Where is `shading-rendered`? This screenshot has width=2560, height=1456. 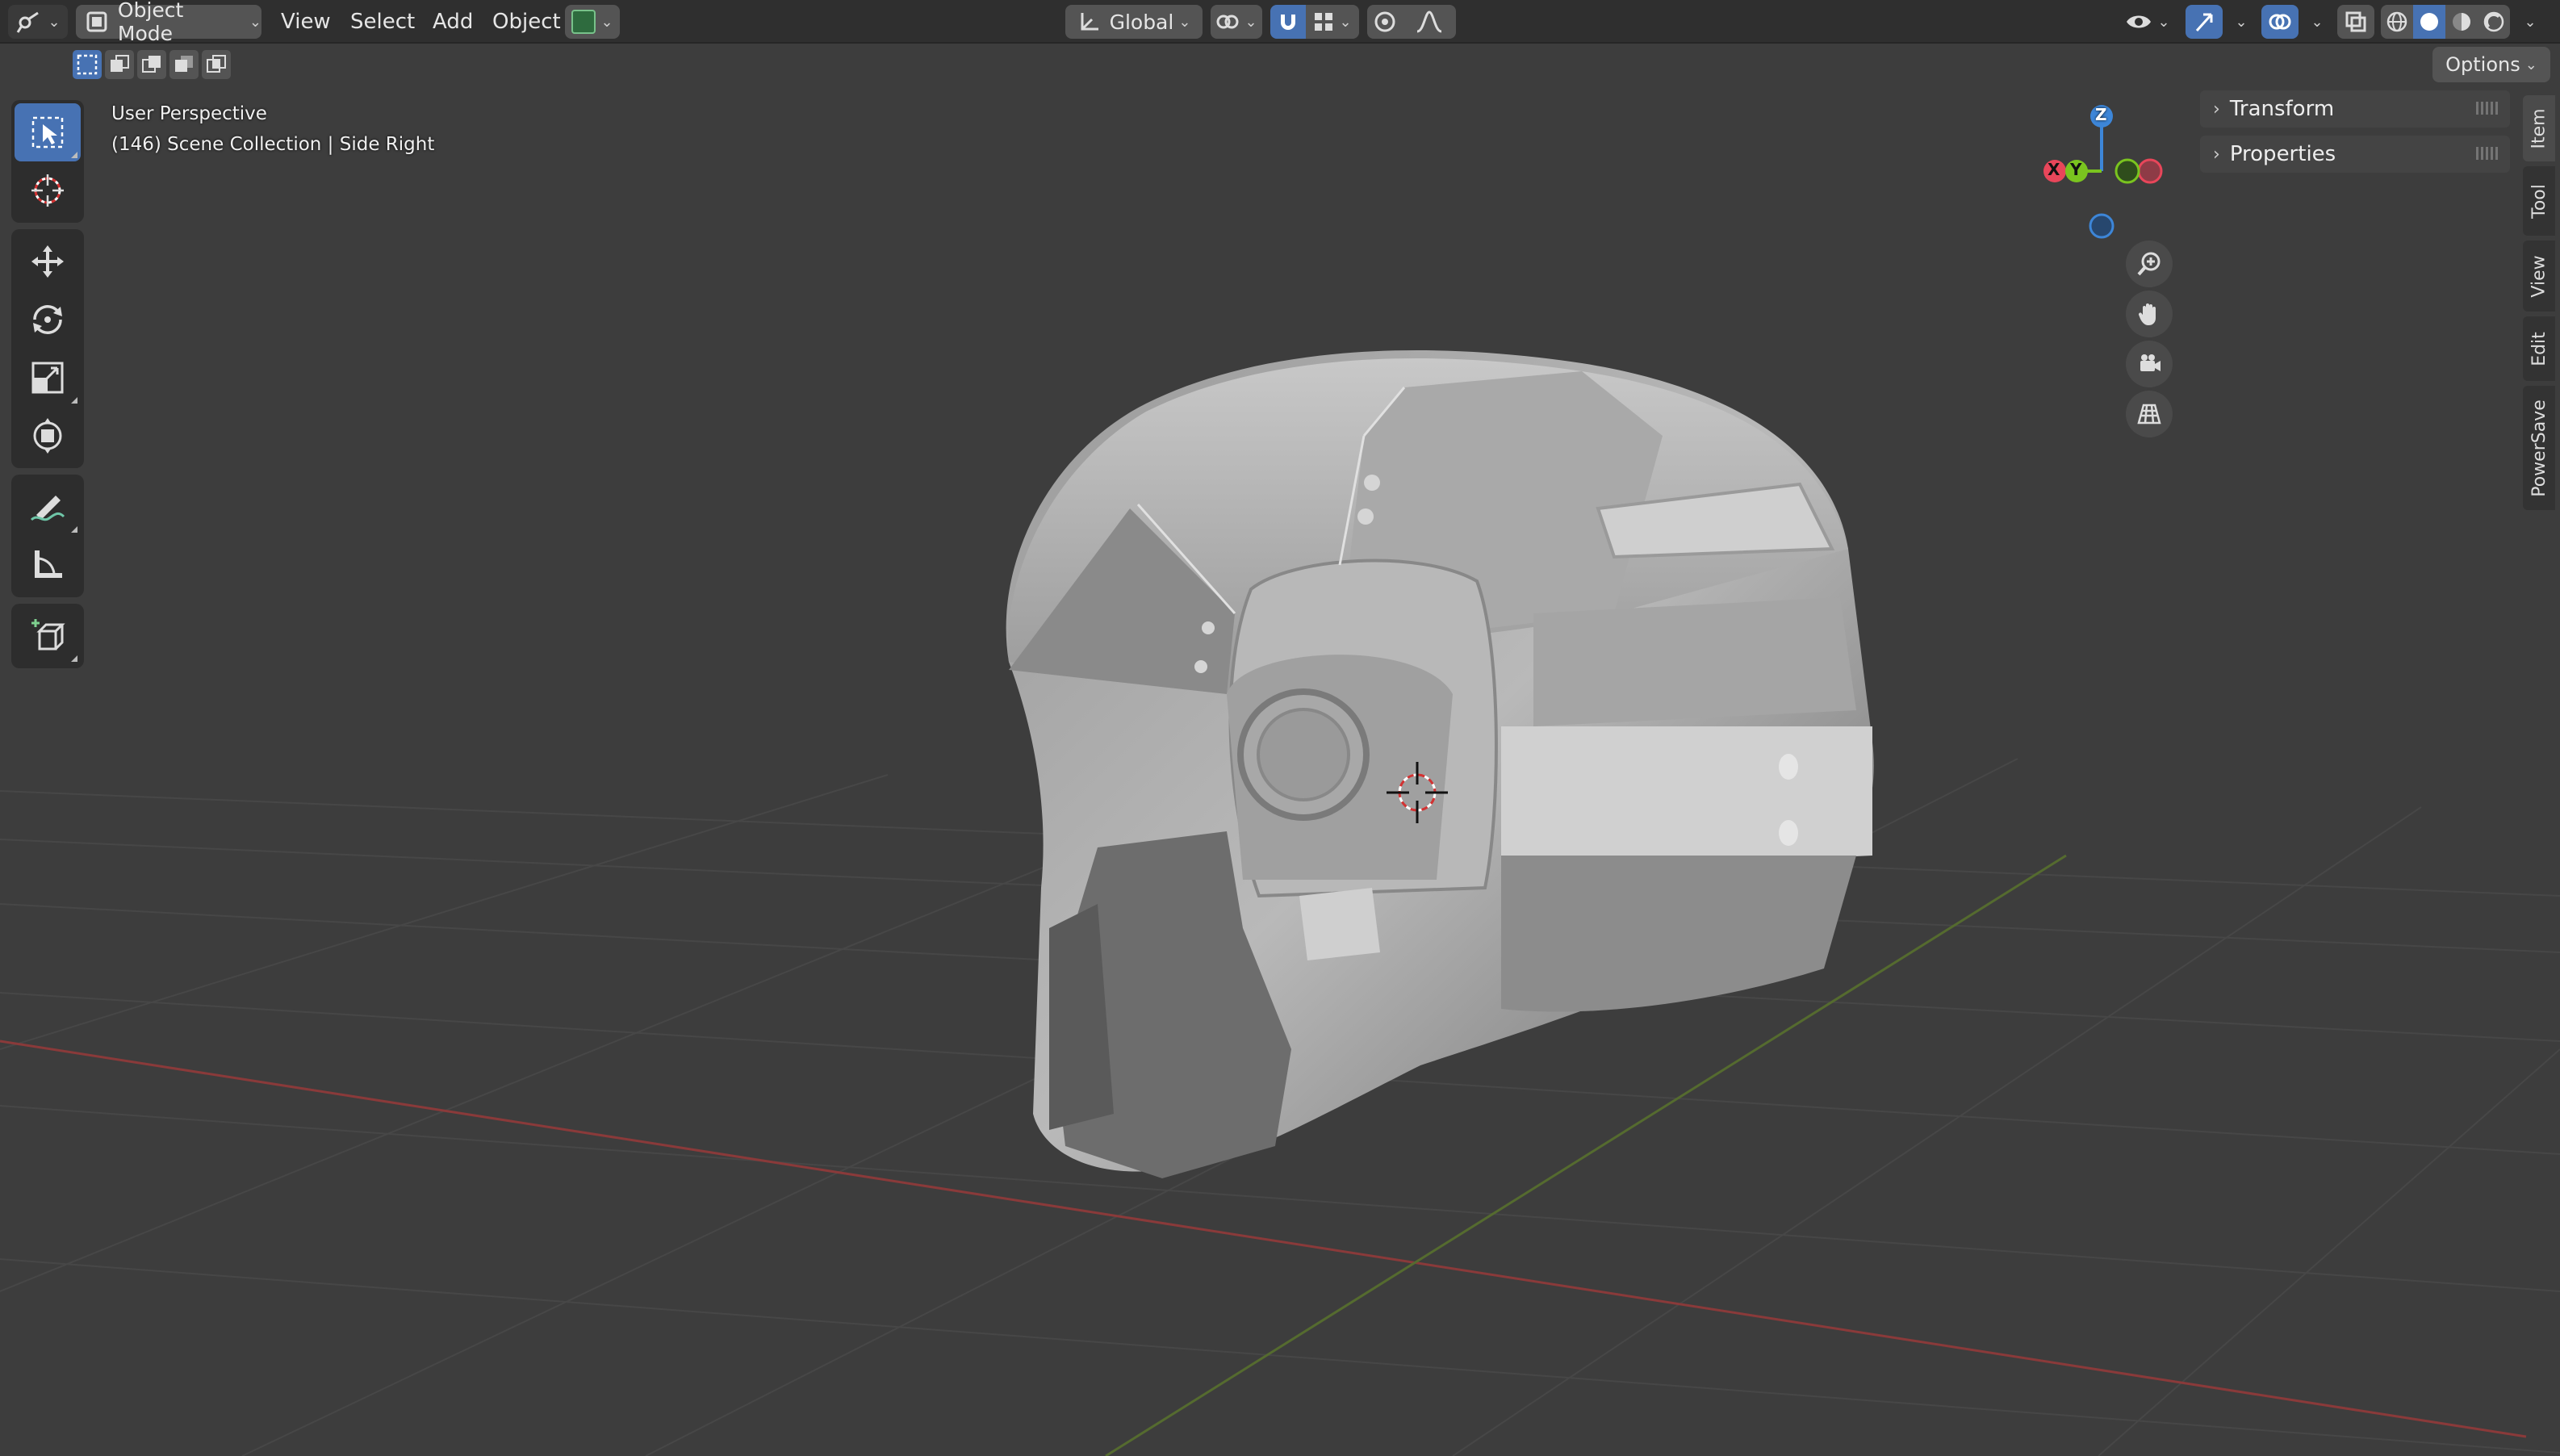 shading-rendered is located at coordinates (2494, 22).